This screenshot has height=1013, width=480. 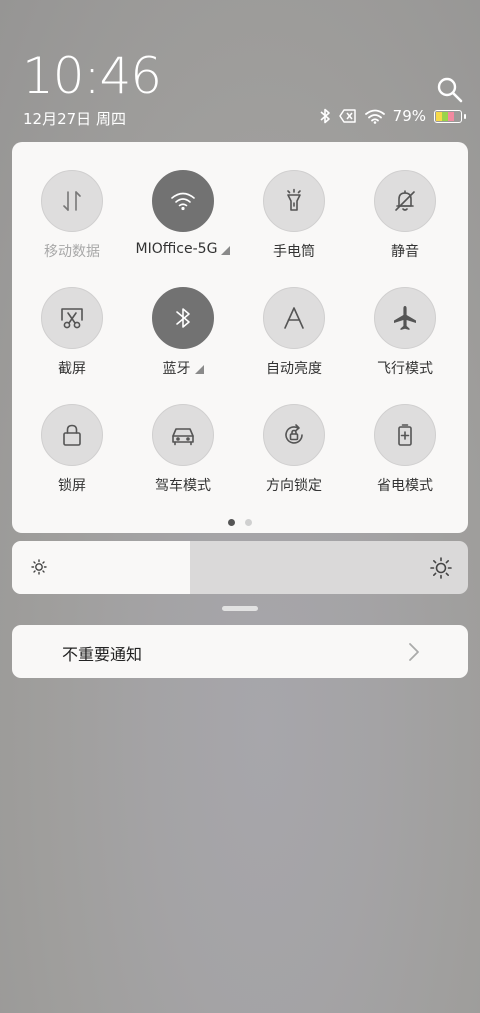 I want to click on brightness-low-icon, so click(x=39, y=567).